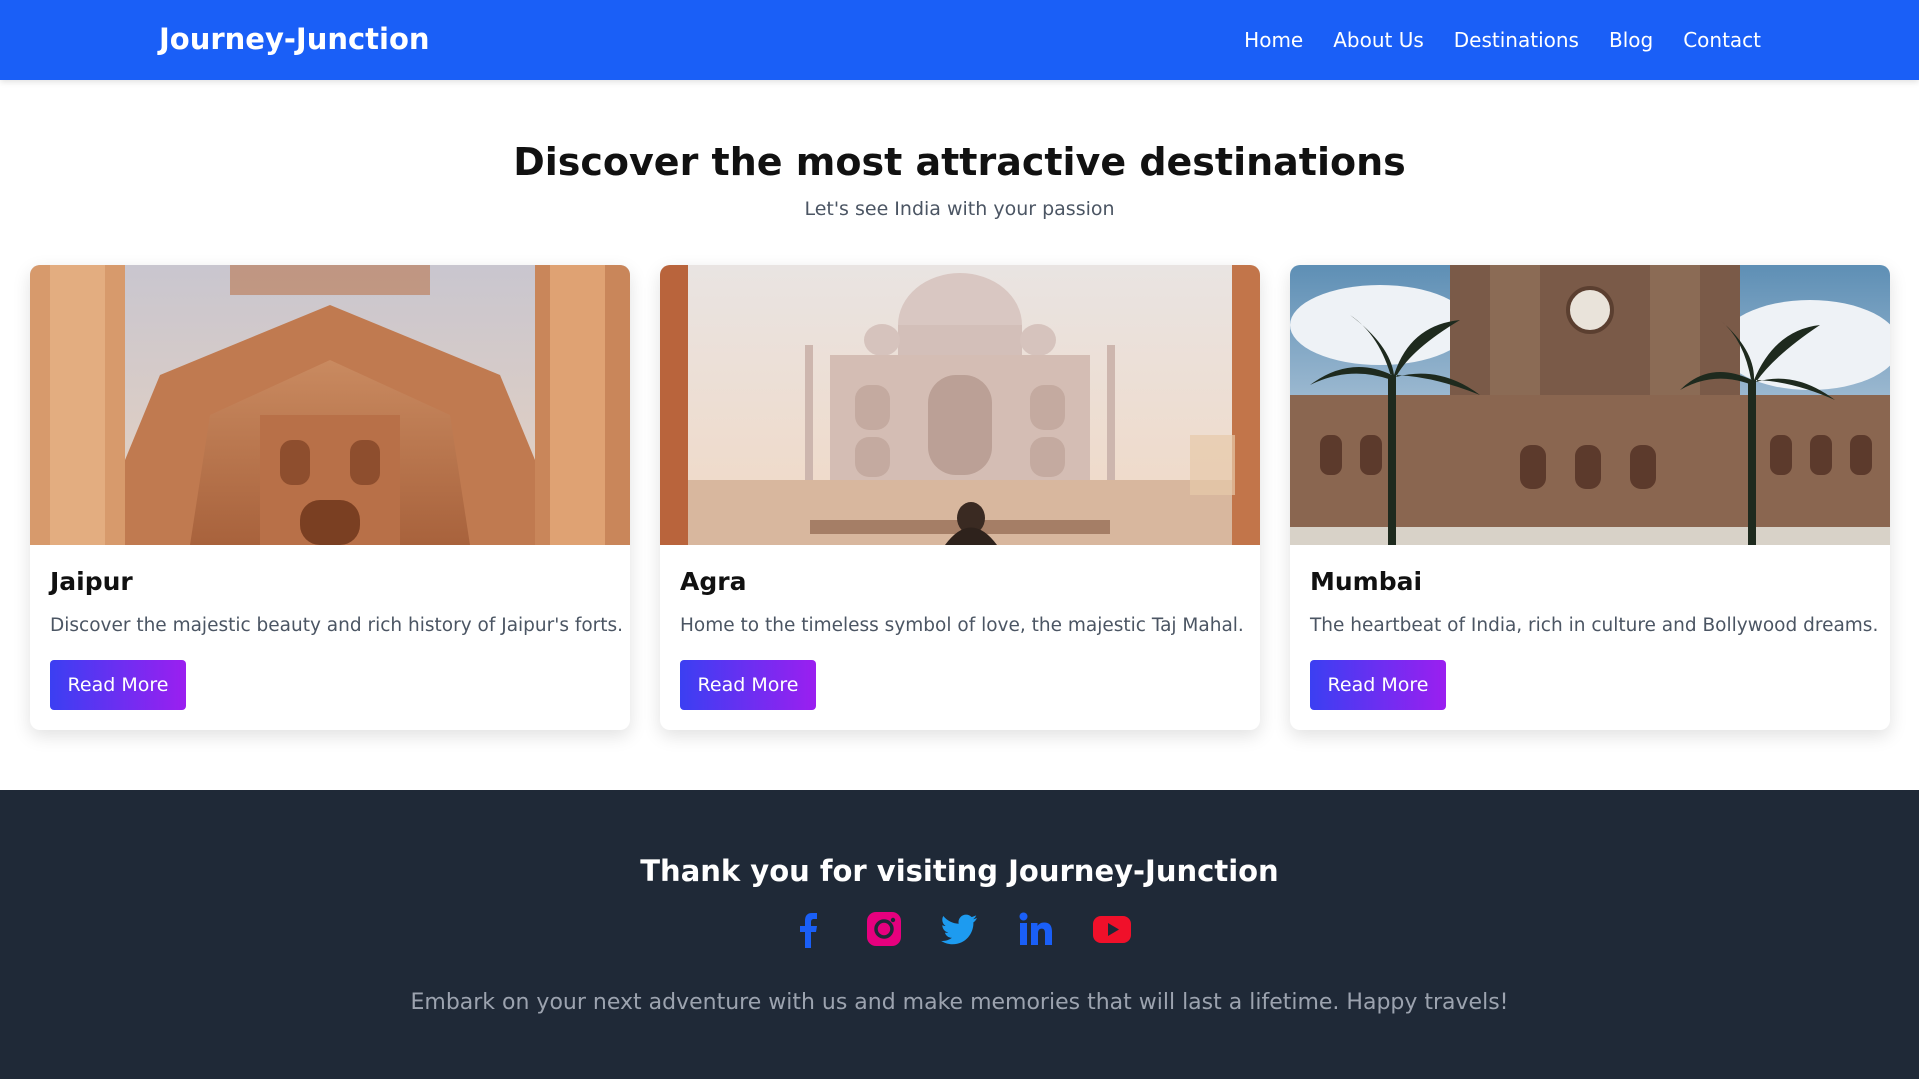 The width and height of the screenshot is (1919, 1079). Describe the element at coordinates (294, 39) in the screenshot. I see `brand-logo: Journey-Junction` at that location.